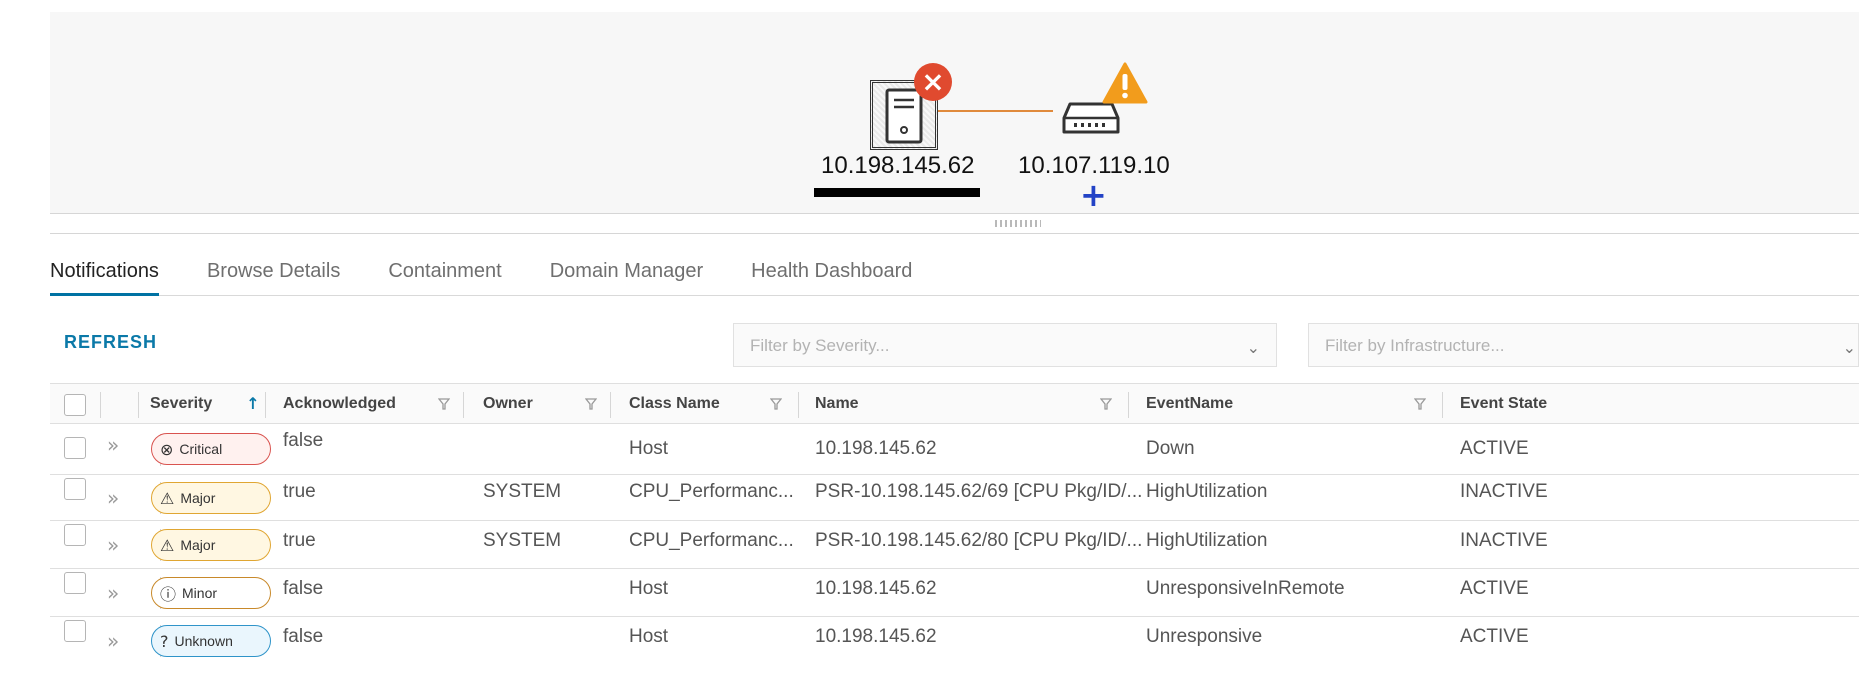 This screenshot has width=1859, height=692. Describe the element at coordinates (181, 403) in the screenshot. I see `column-header-severity-label: Severity` at that location.